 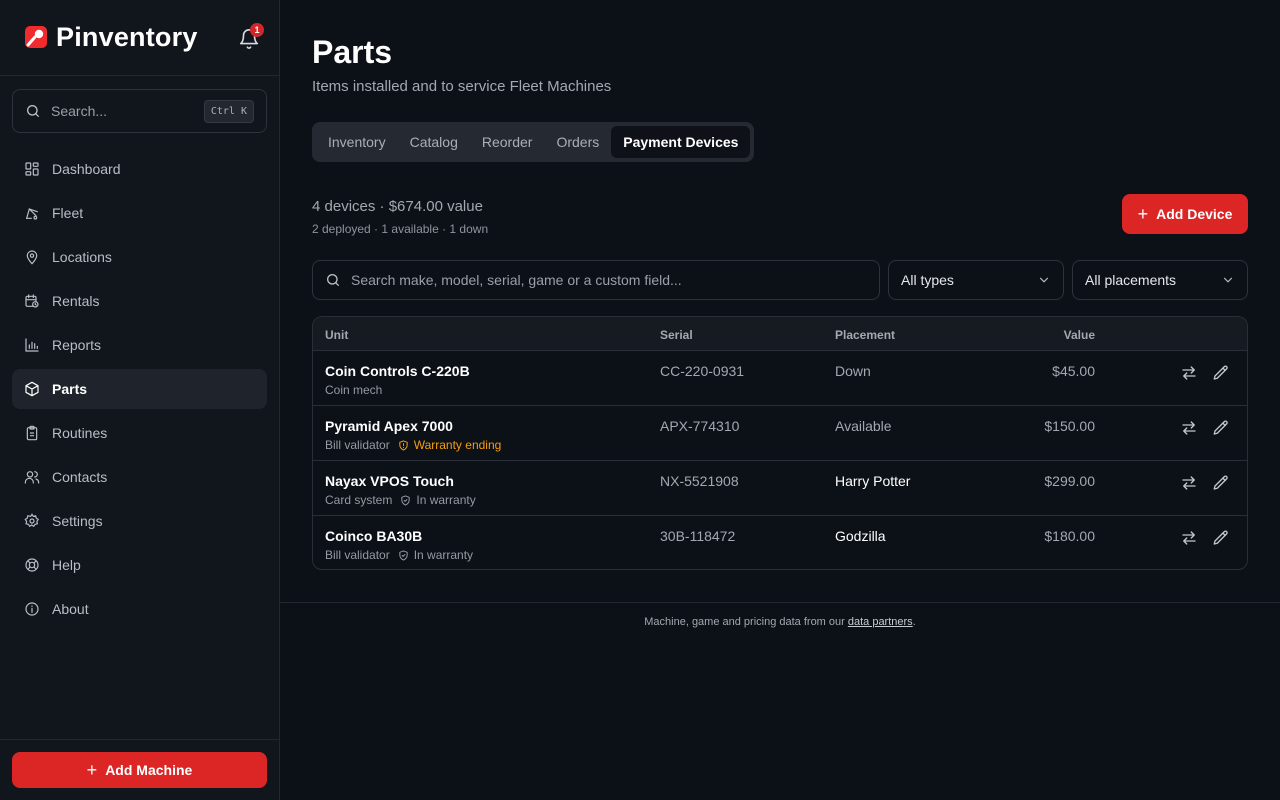 What do you see at coordinates (32, 520) in the screenshot?
I see `gear-icon` at bounding box center [32, 520].